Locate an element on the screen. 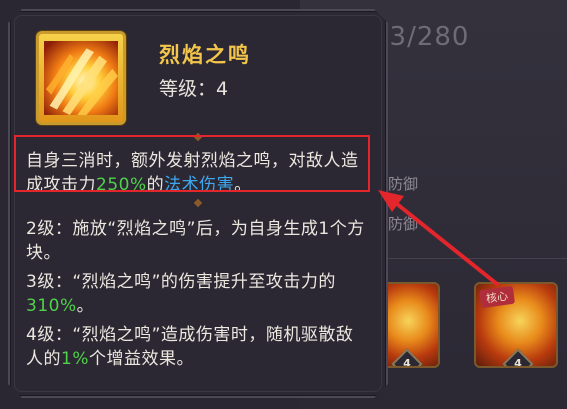 The height and width of the screenshot is (409, 567). skill-name: 烈焰之鸣 is located at coordinates (205, 55).